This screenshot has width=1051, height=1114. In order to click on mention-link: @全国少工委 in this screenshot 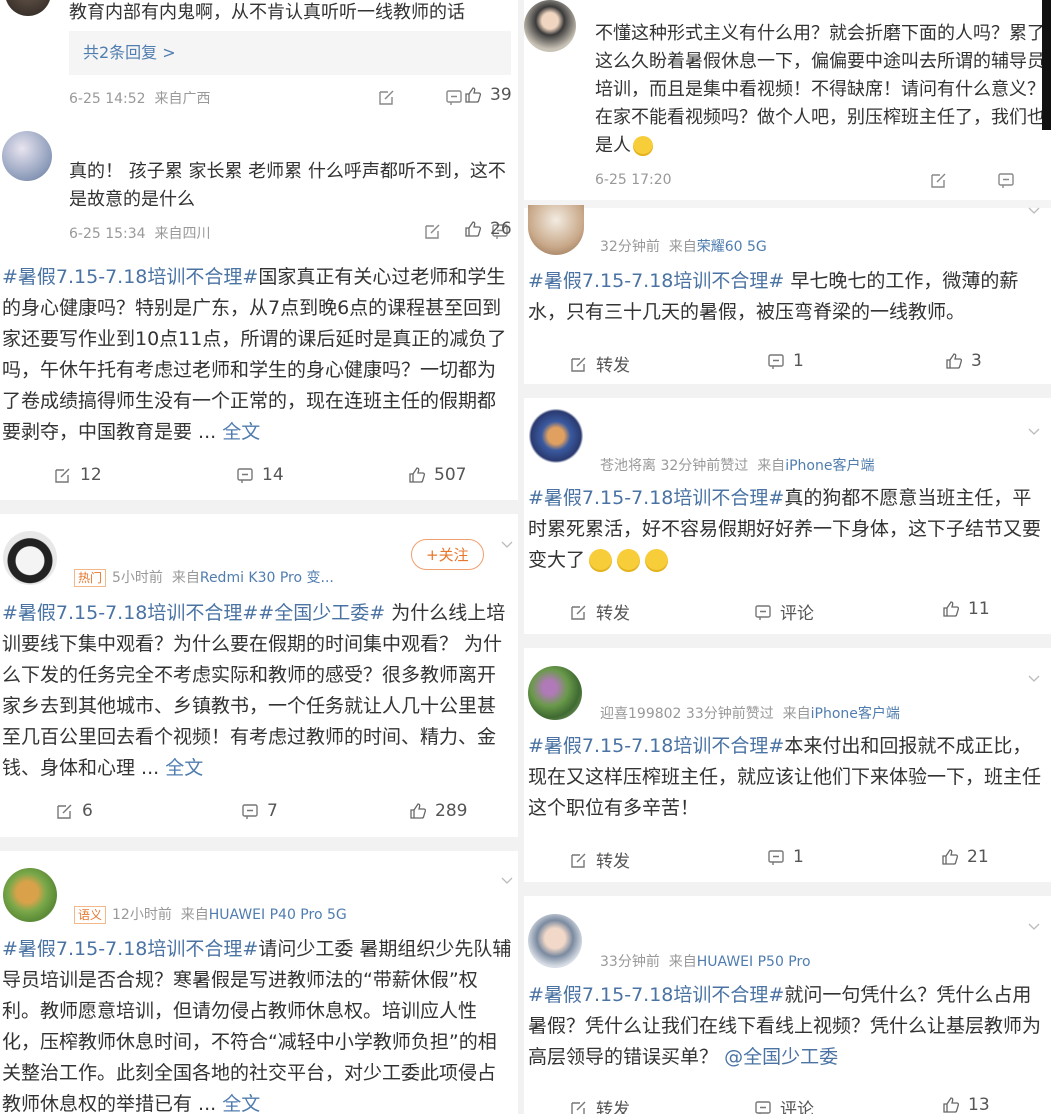, I will do `click(781, 1057)`.